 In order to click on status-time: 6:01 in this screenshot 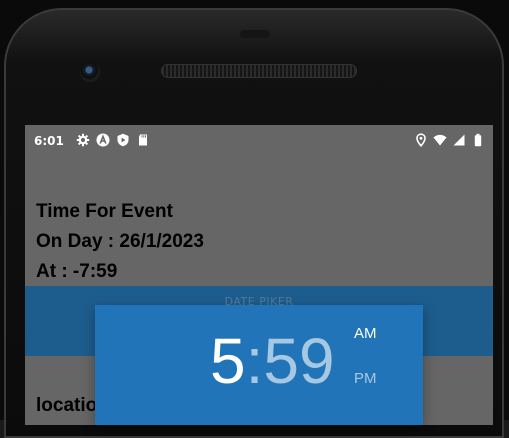, I will do `click(49, 141)`.